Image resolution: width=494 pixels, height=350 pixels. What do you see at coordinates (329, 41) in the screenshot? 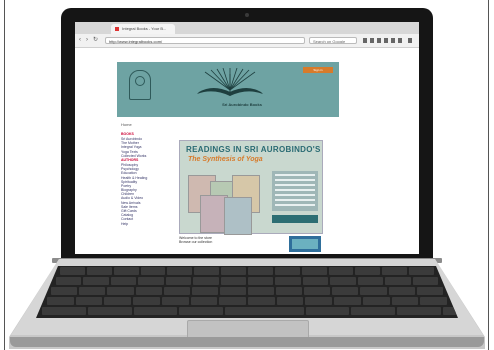
I see `search-placeholder: Search on Google` at bounding box center [329, 41].